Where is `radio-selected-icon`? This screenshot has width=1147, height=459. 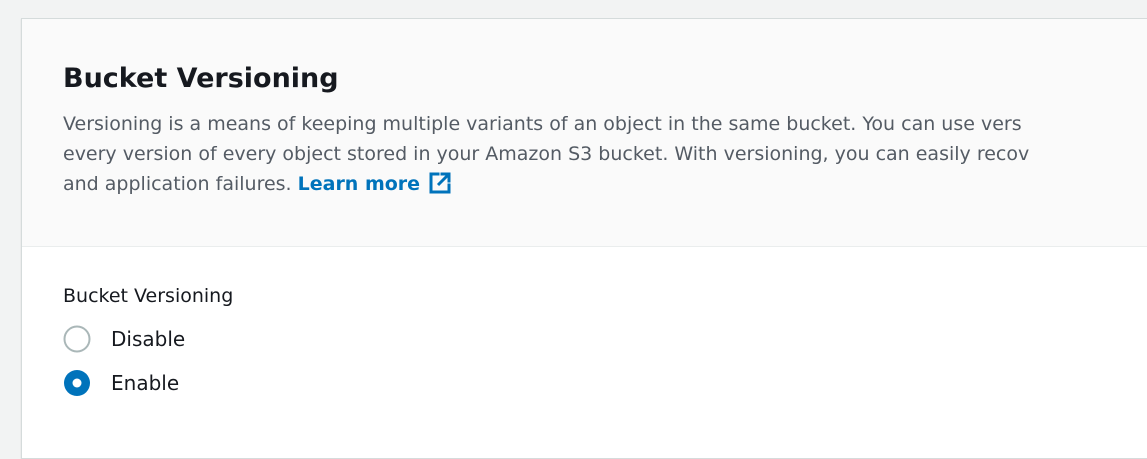
radio-selected-icon is located at coordinates (77, 383).